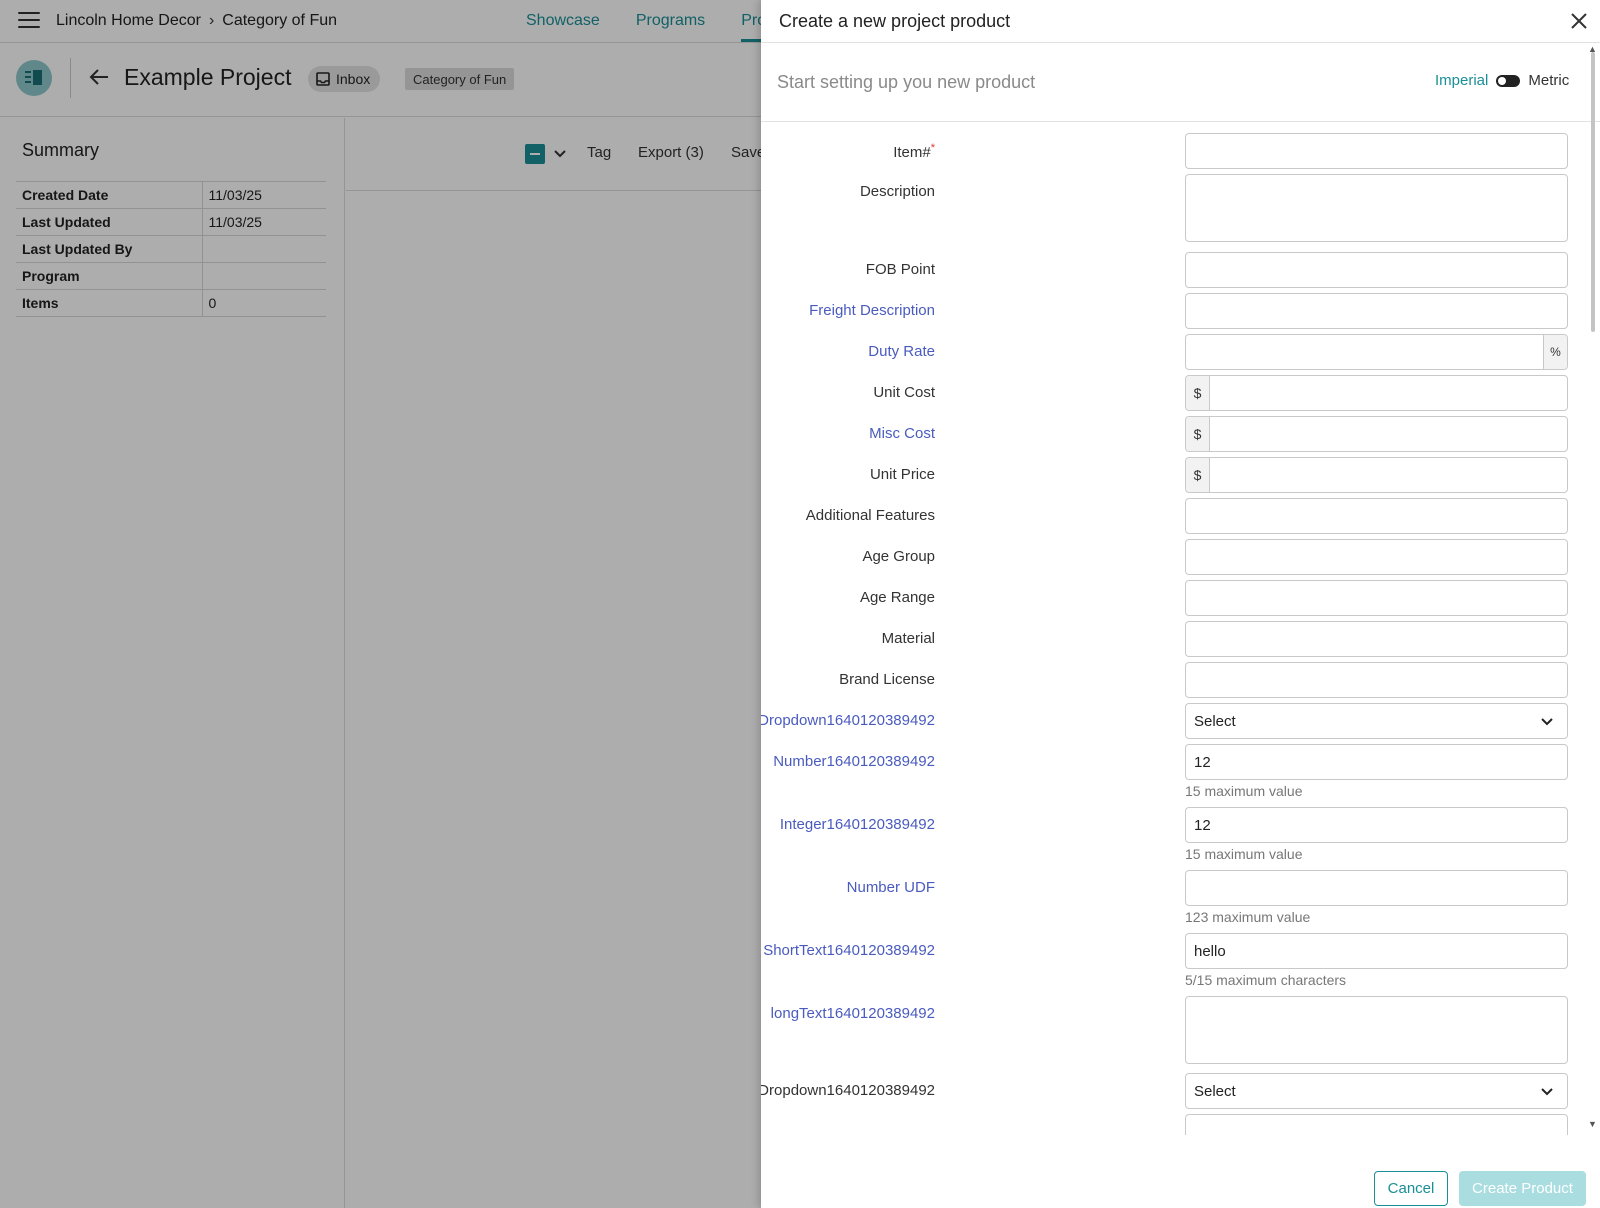  I want to click on unit-switch: Imperial Metric, so click(1502, 80).